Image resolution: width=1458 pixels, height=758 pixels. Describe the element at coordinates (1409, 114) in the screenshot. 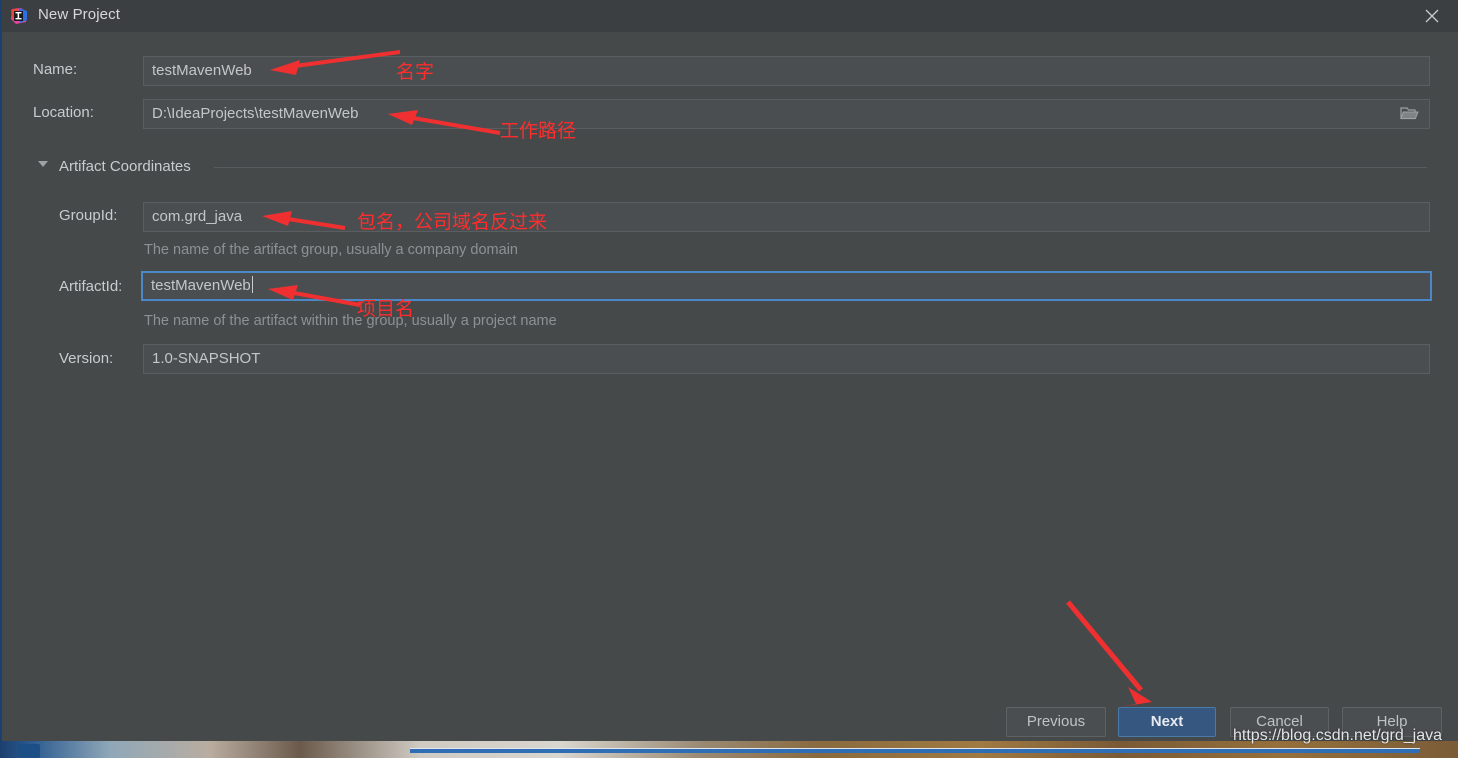

I see `folder-open-icon` at that location.